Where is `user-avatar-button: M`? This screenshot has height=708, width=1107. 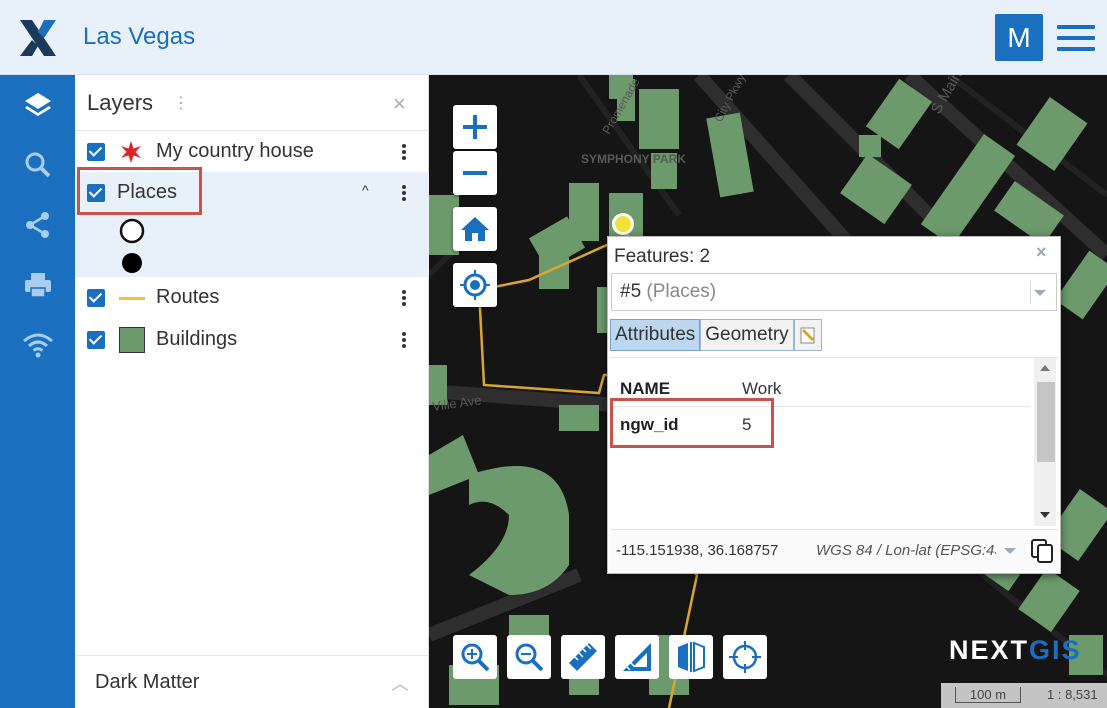
user-avatar-button: M is located at coordinates (1019, 37).